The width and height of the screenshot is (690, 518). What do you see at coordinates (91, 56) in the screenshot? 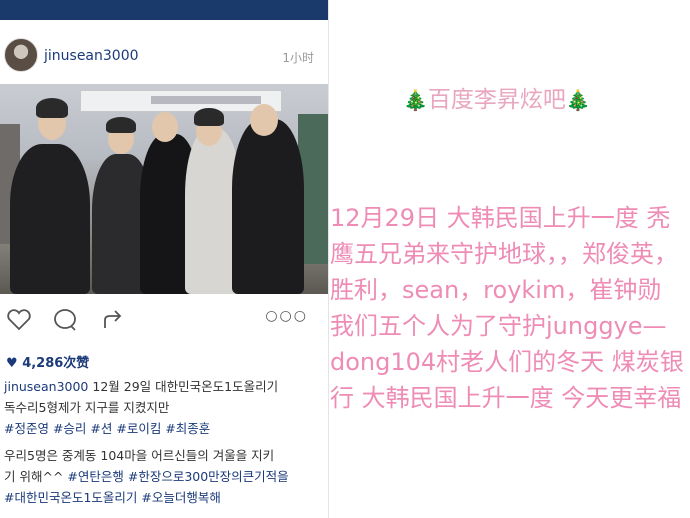
I see `post-username: jinusean3000` at bounding box center [91, 56].